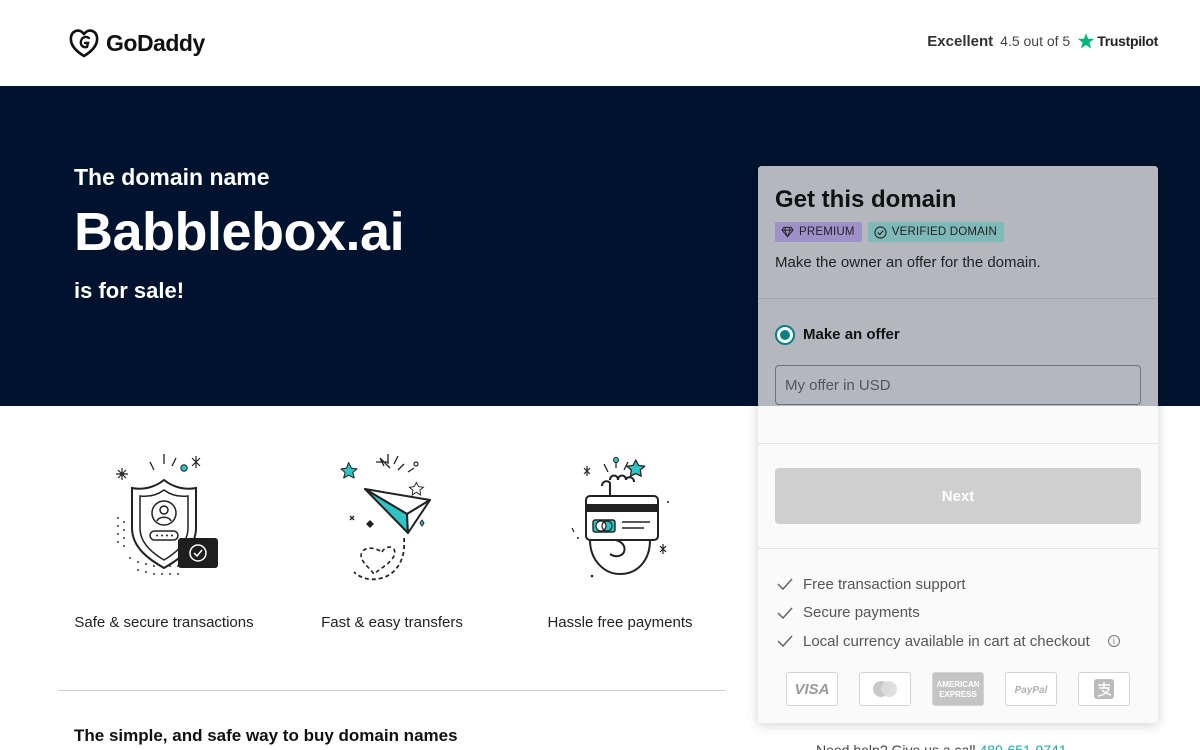 The image size is (1200, 750). What do you see at coordinates (787, 232) in the screenshot?
I see `diamond-icon` at bounding box center [787, 232].